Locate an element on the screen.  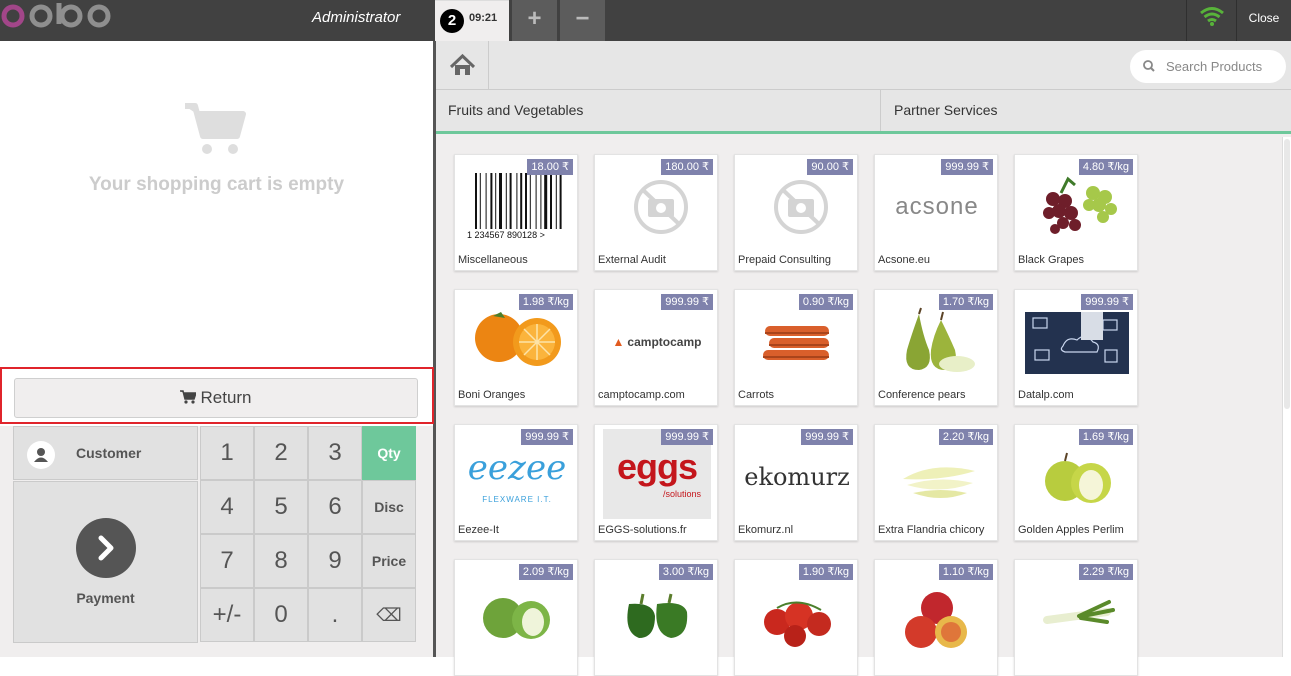
product-card: eezee FLEXWARE I.T. 999.99 ₹ Eezee-It is located at coordinates (516, 482).